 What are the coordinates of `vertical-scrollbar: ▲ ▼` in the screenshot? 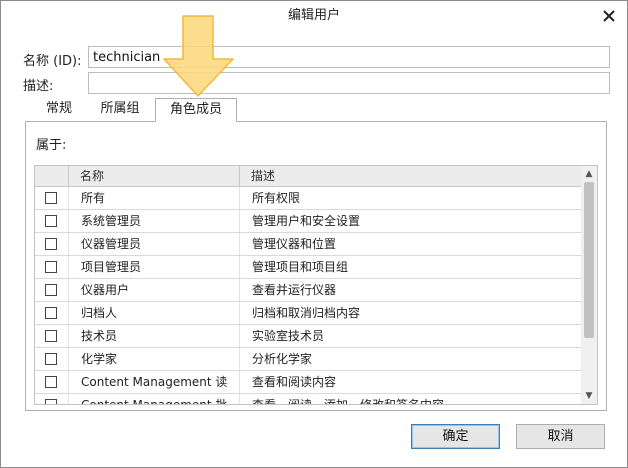 It's located at (589, 285).